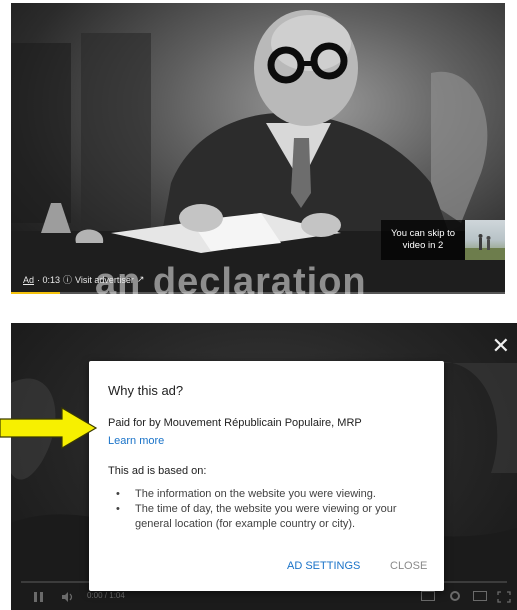  Describe the element at coordinates (480, 596) in the screenshot. I see `theater-mode-icon` at that location.